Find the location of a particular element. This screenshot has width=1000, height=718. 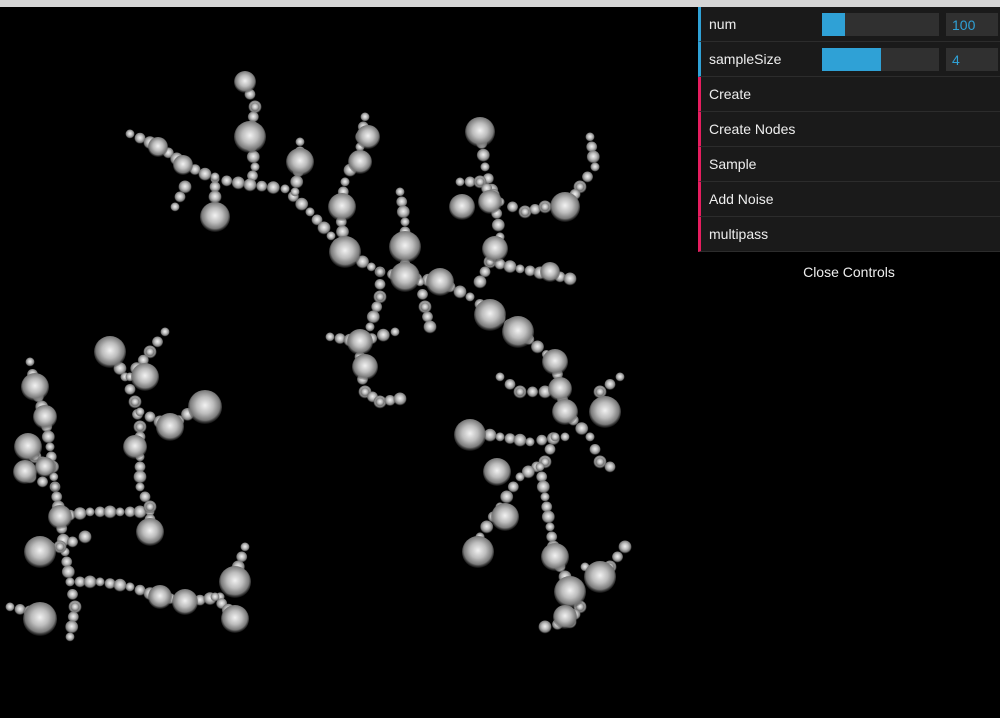

sample-button: Sample is located at coordinates (849, 164).